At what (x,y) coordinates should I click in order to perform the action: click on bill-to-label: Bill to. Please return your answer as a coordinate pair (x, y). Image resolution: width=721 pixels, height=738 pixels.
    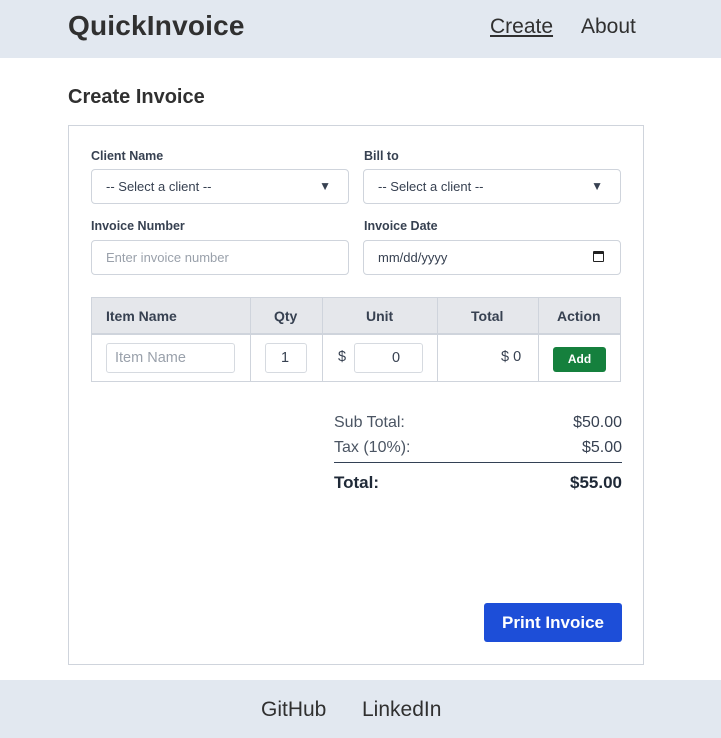
    Looking at the image, I should click on (381, 156).